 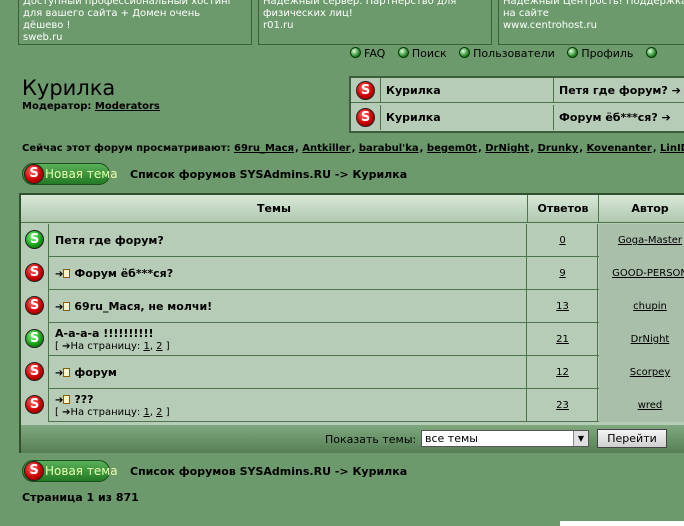 I want to click on nav-search-label: Поиск, so click(x=429, y=53).